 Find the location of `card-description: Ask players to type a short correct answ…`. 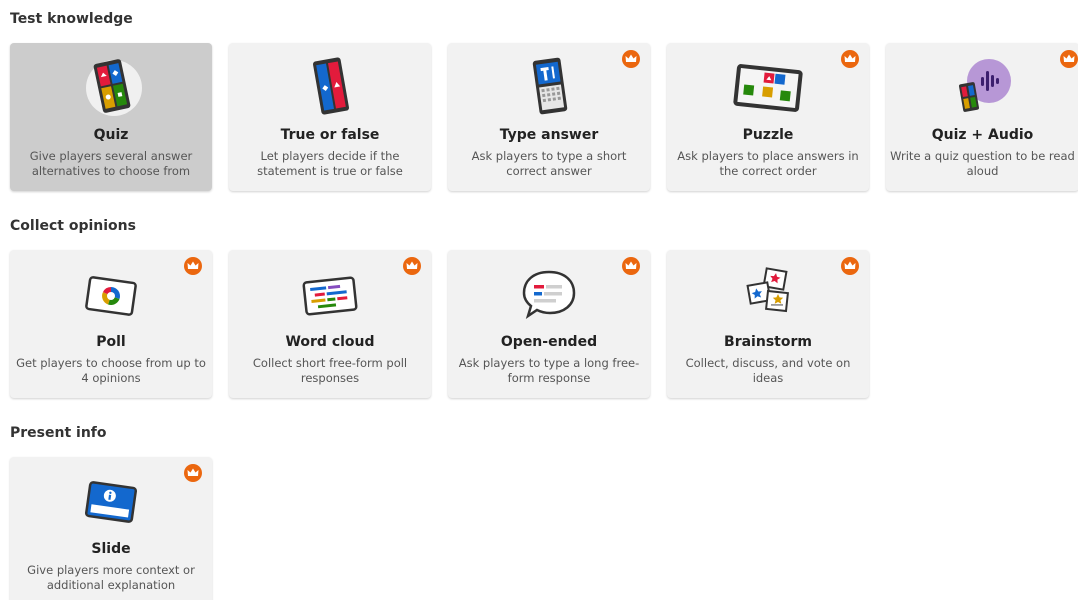

card-description: Ask players to type a short correct answ… is located at coordinates (549, 163).